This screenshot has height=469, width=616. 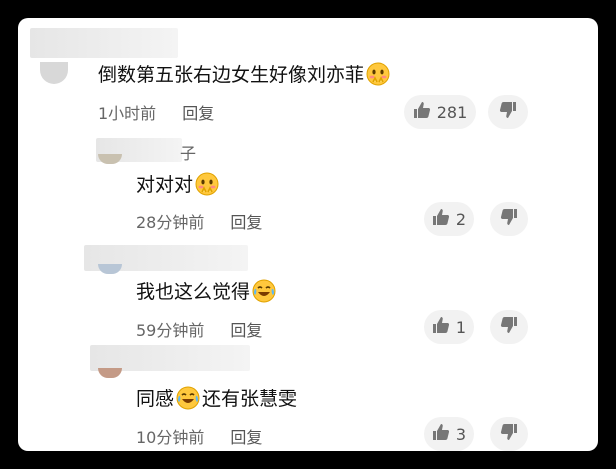 I want to click on comment-time: 1小时前, so click(x=127, y=113).